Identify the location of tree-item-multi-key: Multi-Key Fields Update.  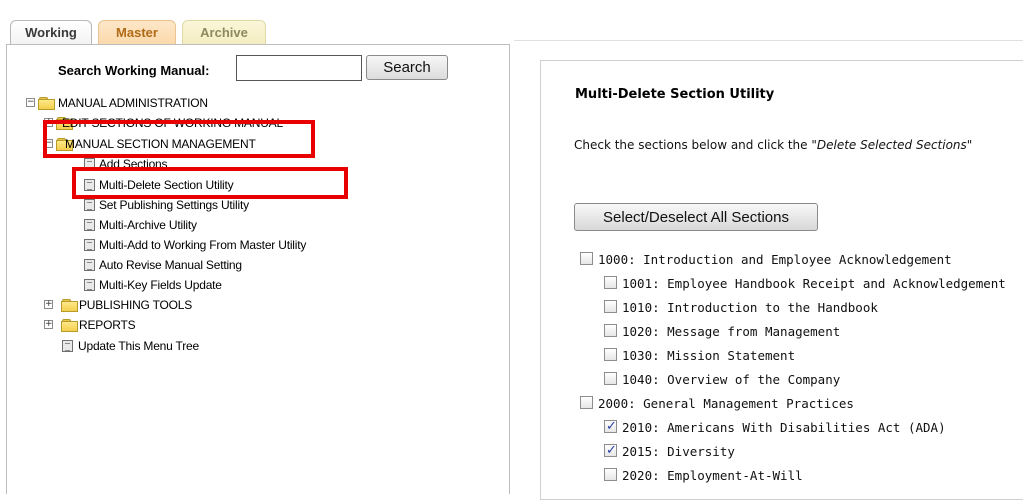
(184, 285).